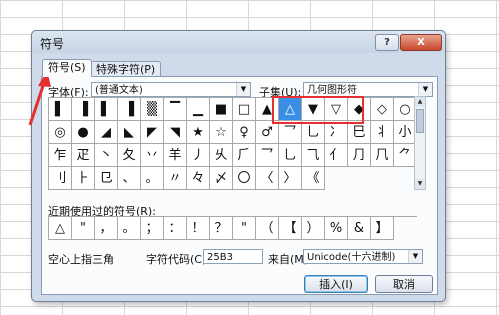 This screenshot has width=499, height=315. What do you see at coordinates (313, 155) in the screenshot?
I see `symbol-cell: ⺄` at bounding box center [313, 155].